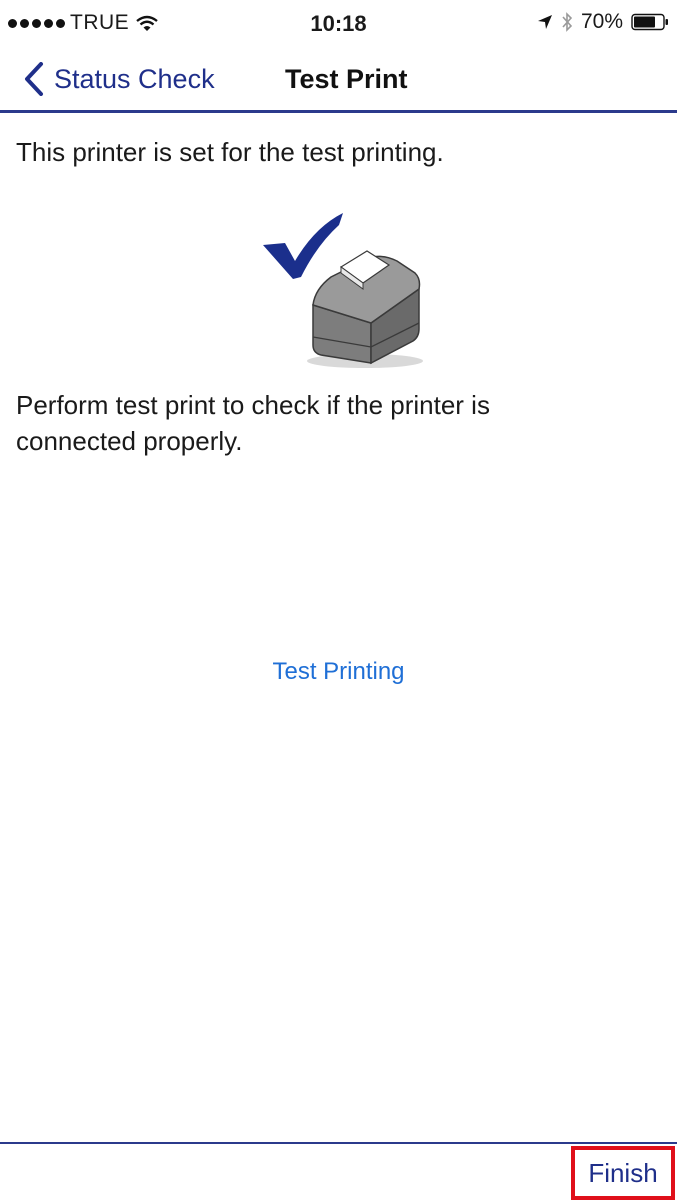 Image resolution: width=677 pixels, height=1202 pixels. Describe the element at coordinates (346, 79) in the screenshot. I see `page-title: Test Print` at that location.